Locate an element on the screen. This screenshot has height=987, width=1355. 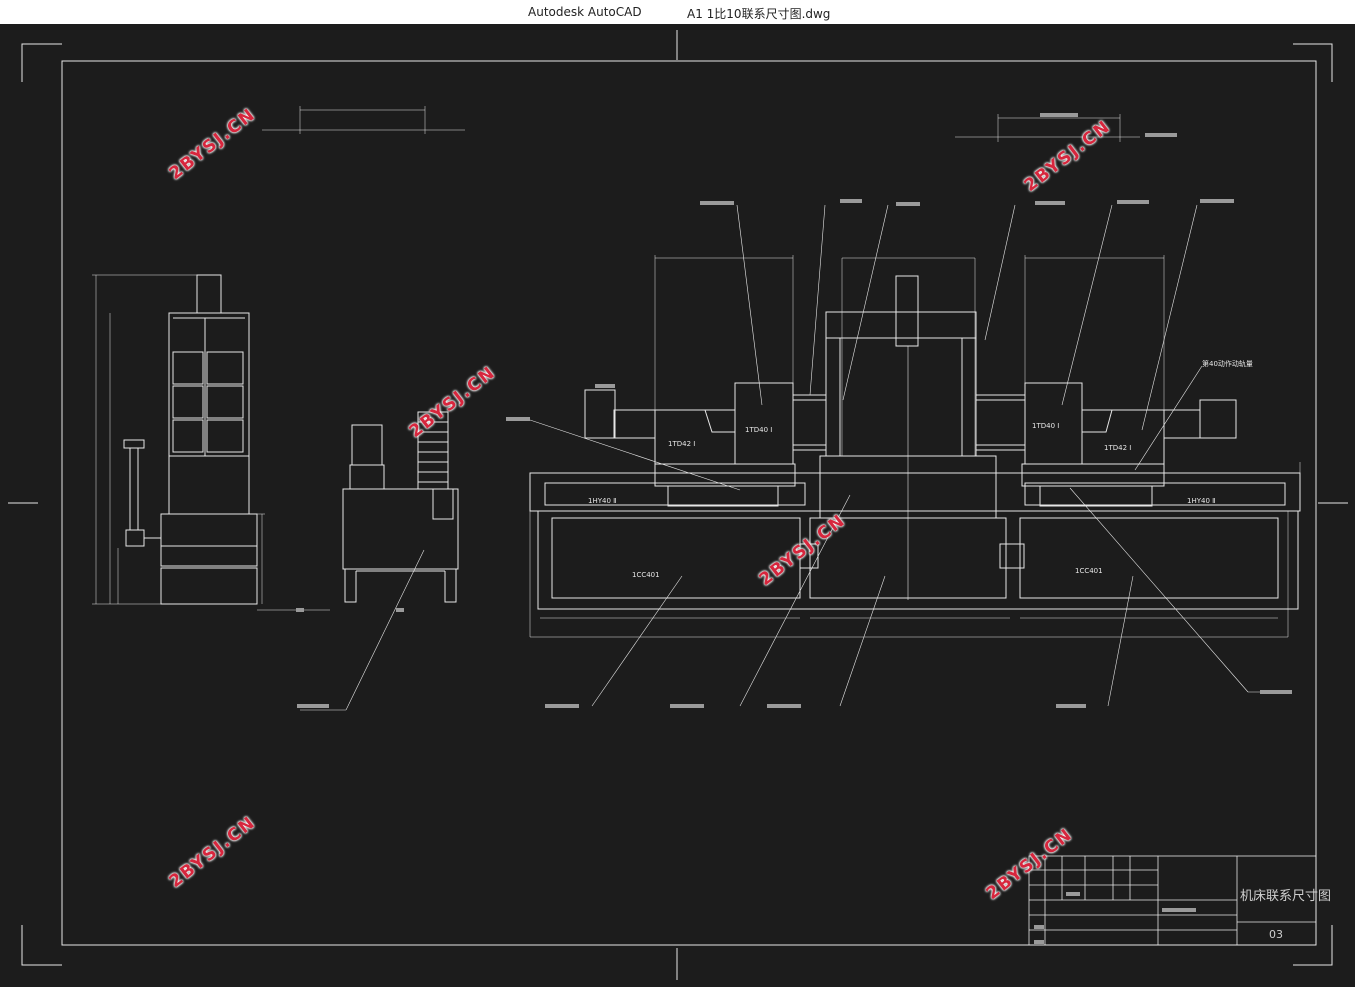
title-drawing-name: 机床联系尺寸图 is located at coordinates (1285, 896).